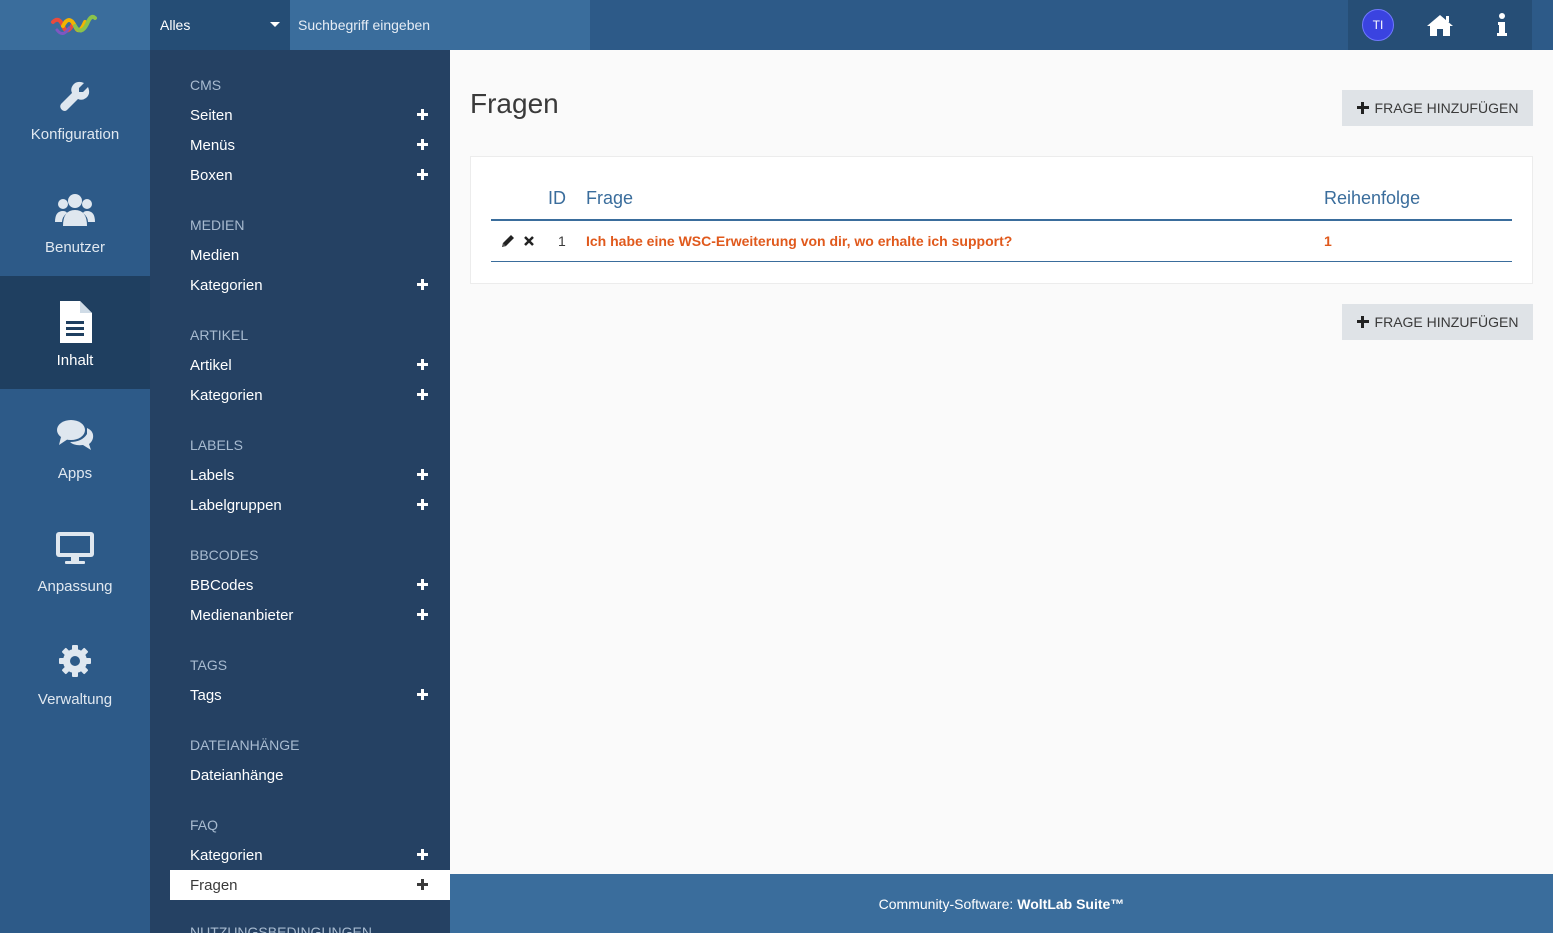  I want to click on sub-menu-item-label: Tags, so click(206, 695).